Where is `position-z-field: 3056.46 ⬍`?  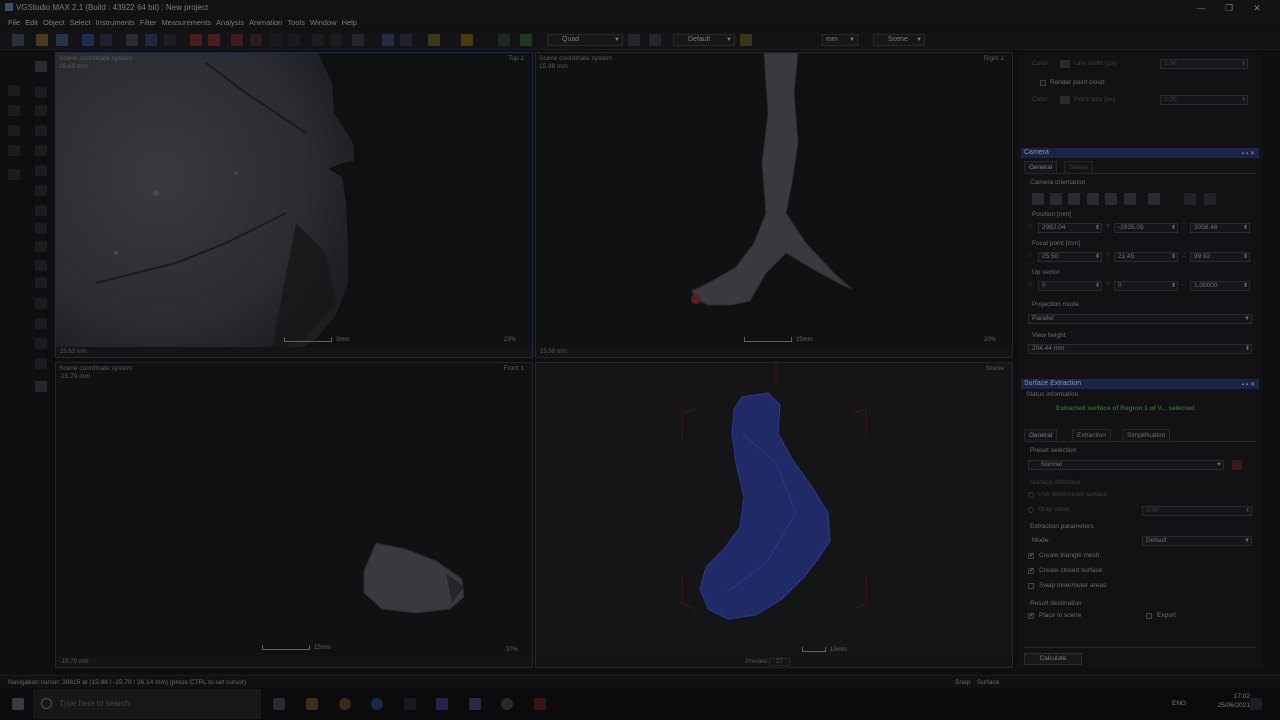
position-z-field: 3056.46 ⬍ is located at coordinates (1220, 228).